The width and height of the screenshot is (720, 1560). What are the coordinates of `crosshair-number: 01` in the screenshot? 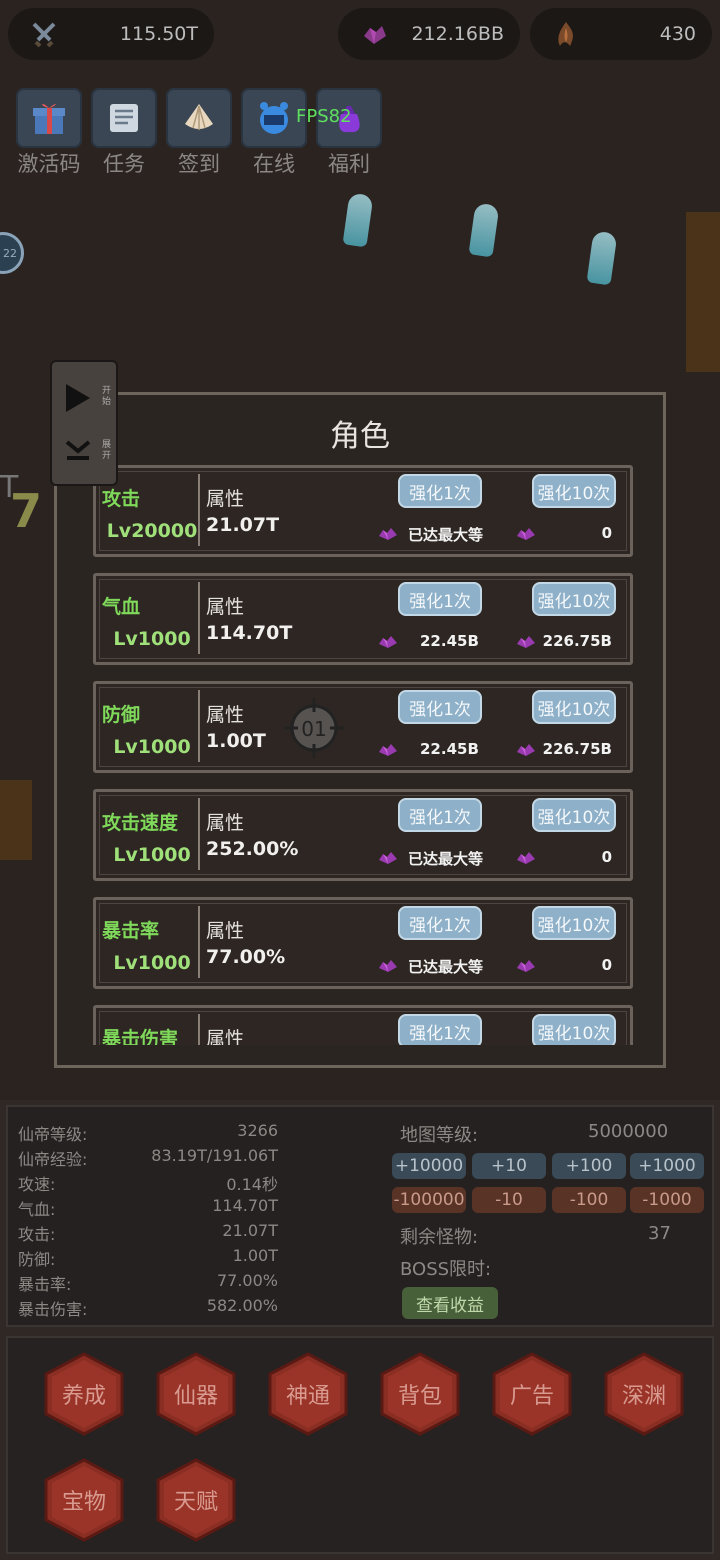 It's located at (313, 729).